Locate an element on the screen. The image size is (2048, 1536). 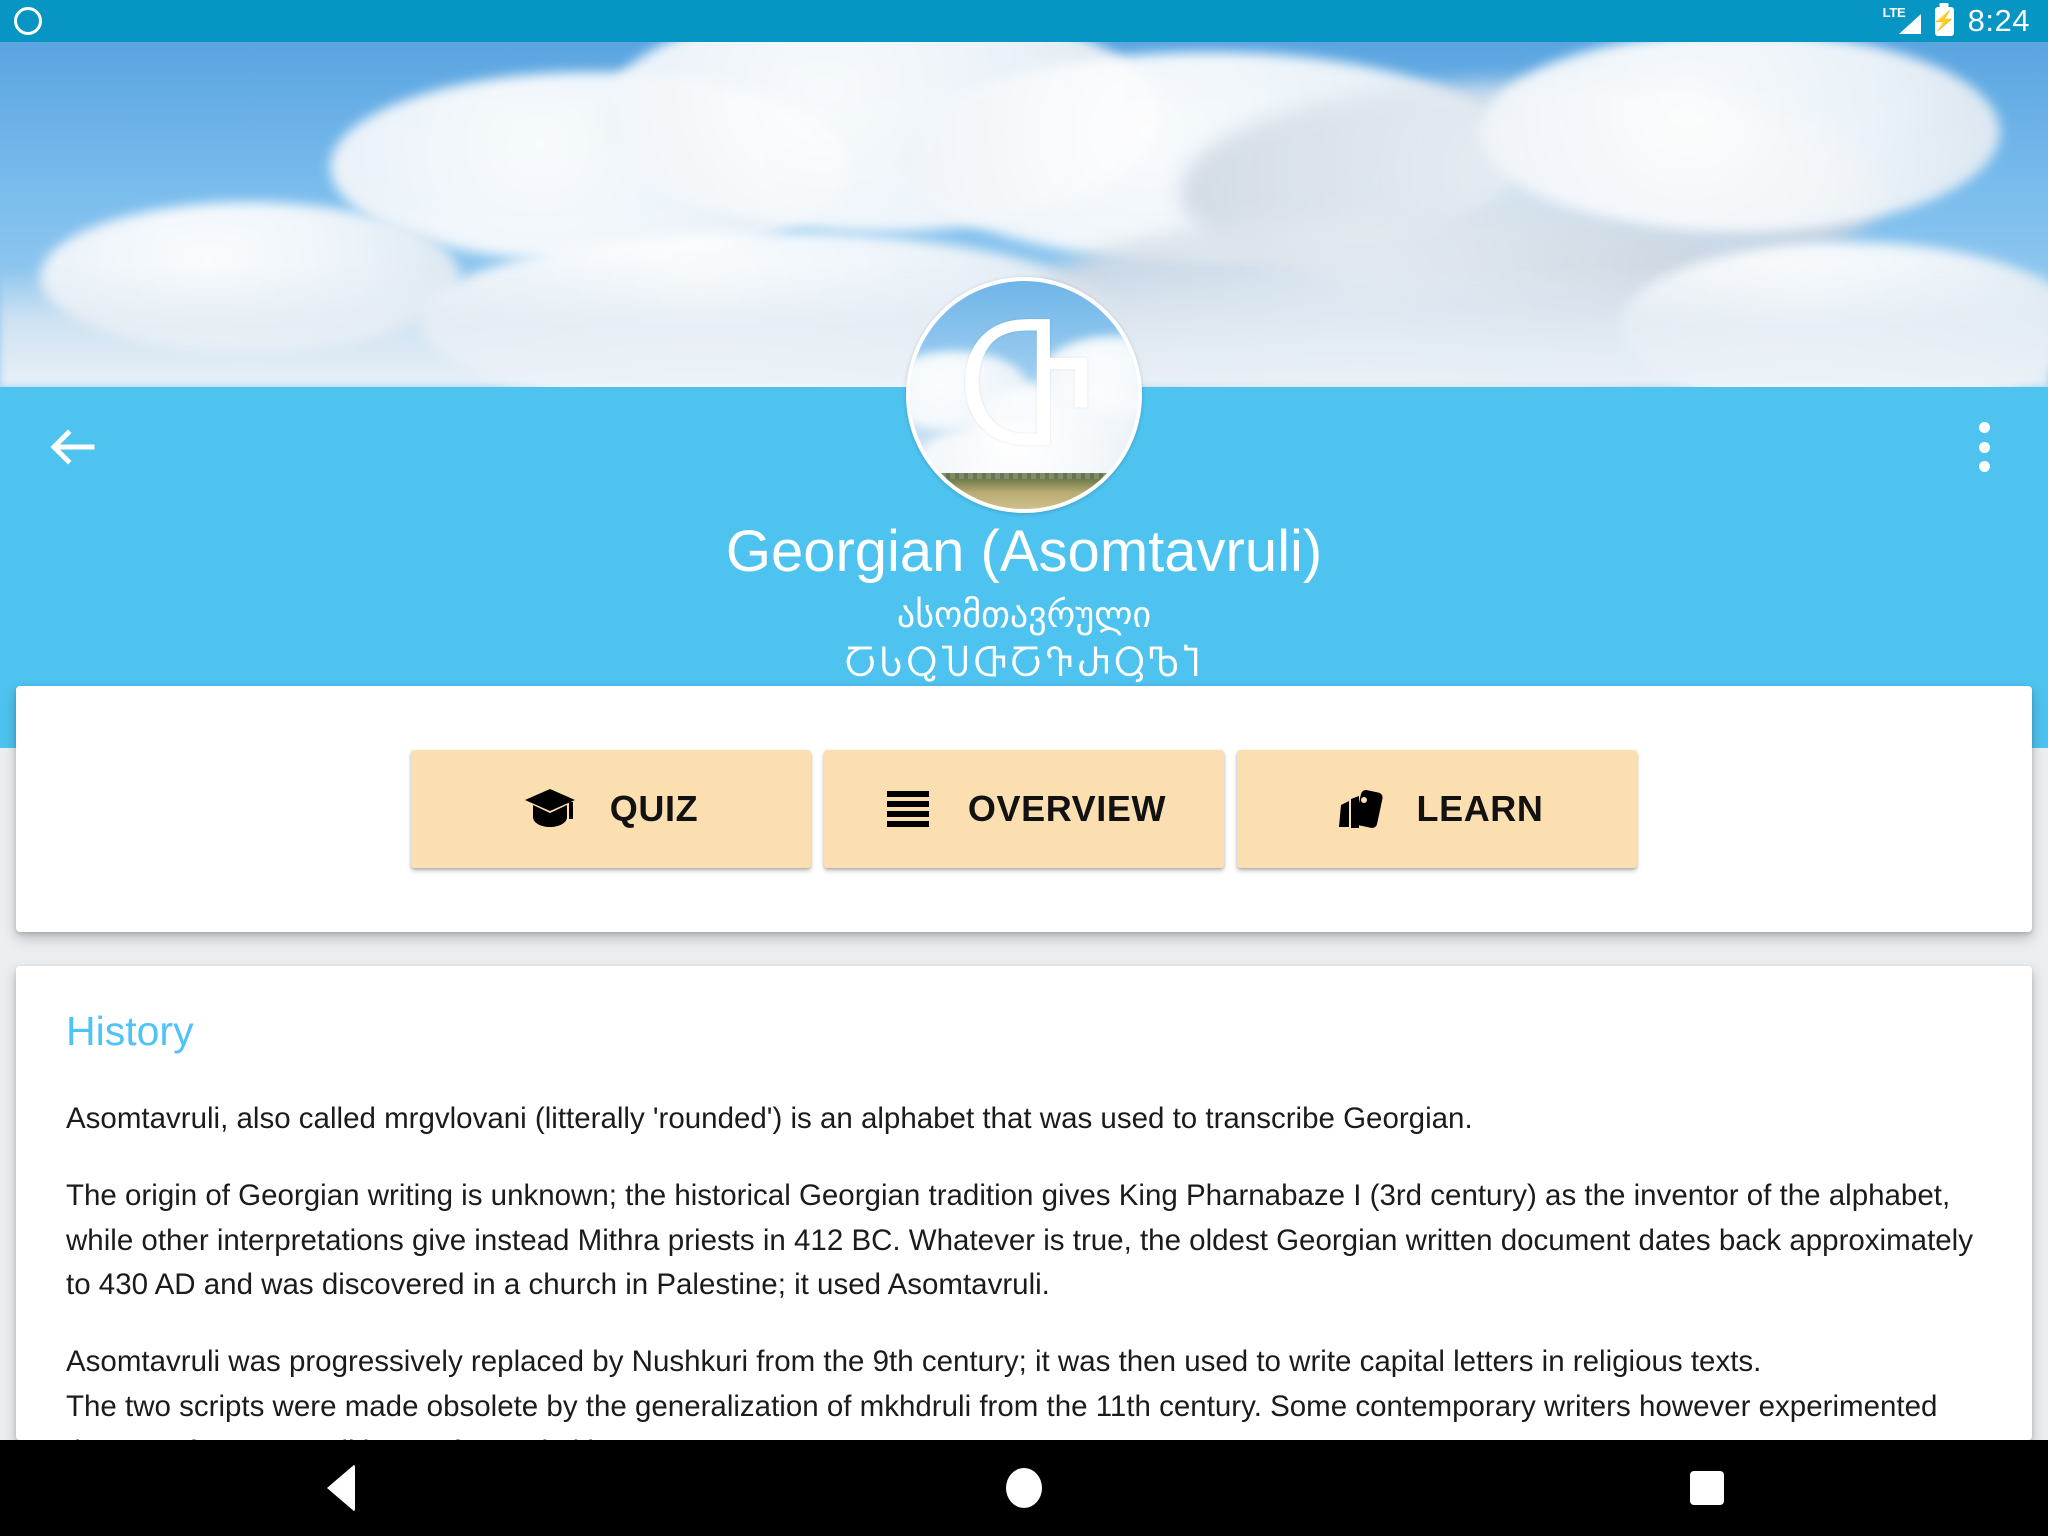
script-name: ႠႱႭႮႧႠႥႰႳႪႨ is located at coordinates (1024, 665).